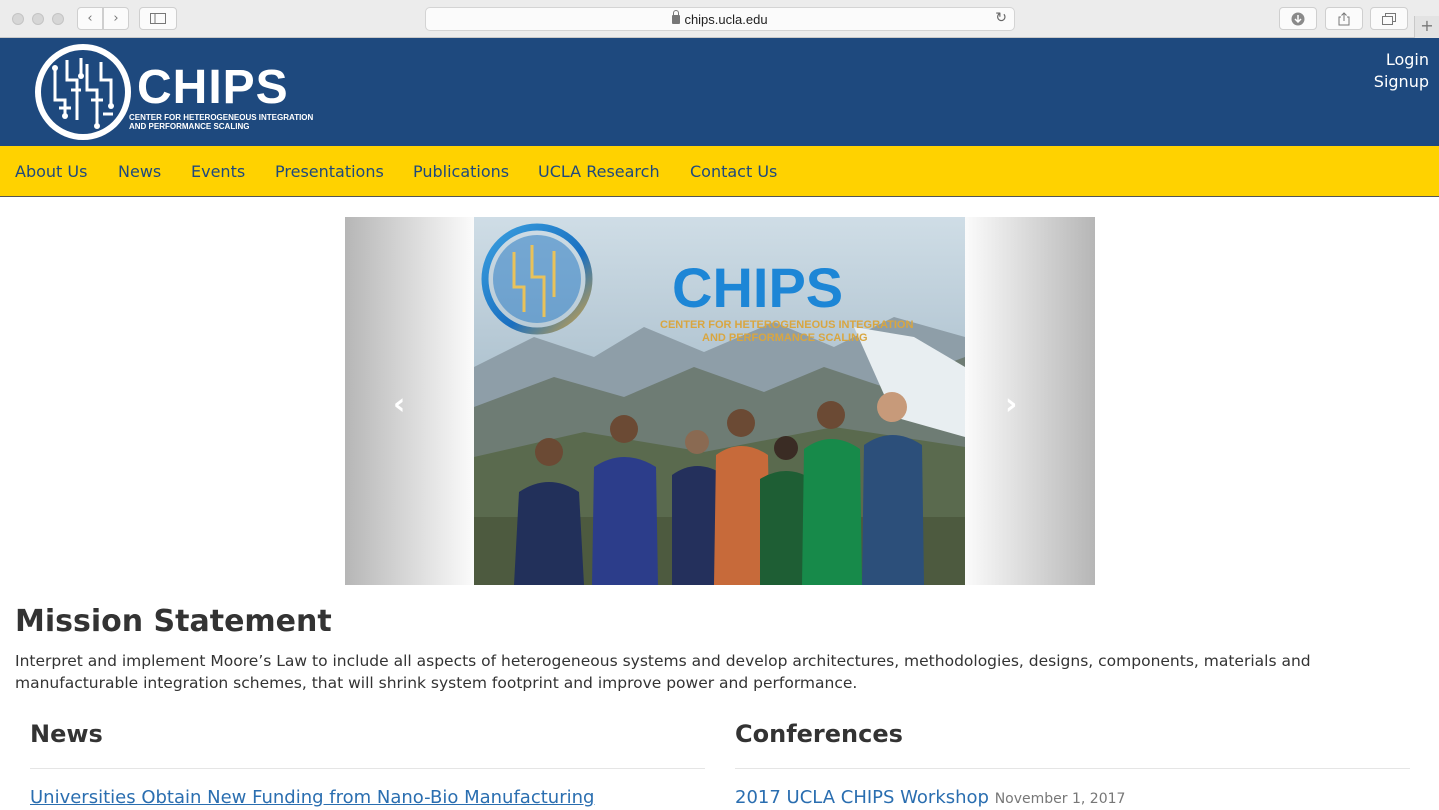  I want to click on chips-logo, so click(83, 92).